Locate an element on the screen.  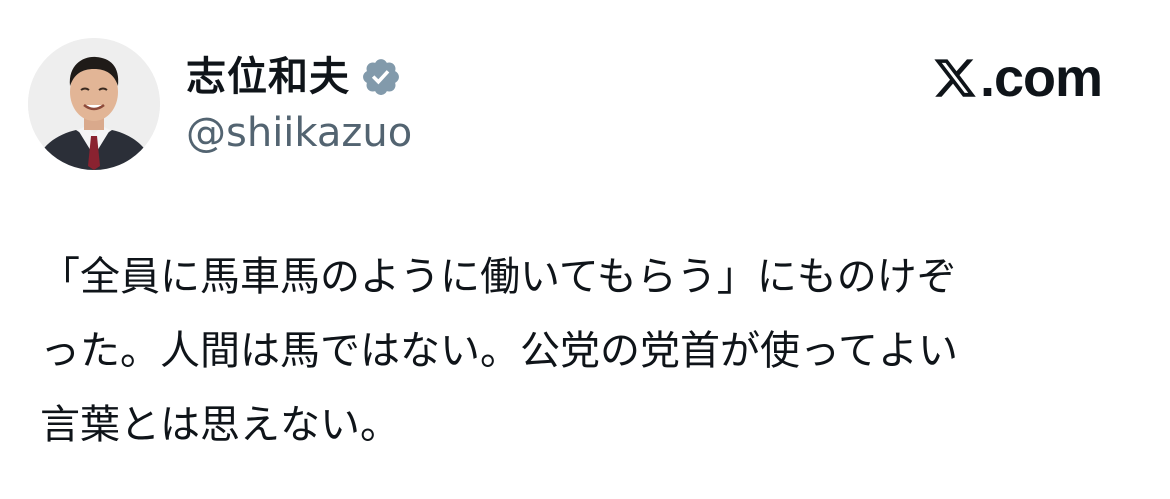
verified-badge-icon is located at coordinates (381, 77).